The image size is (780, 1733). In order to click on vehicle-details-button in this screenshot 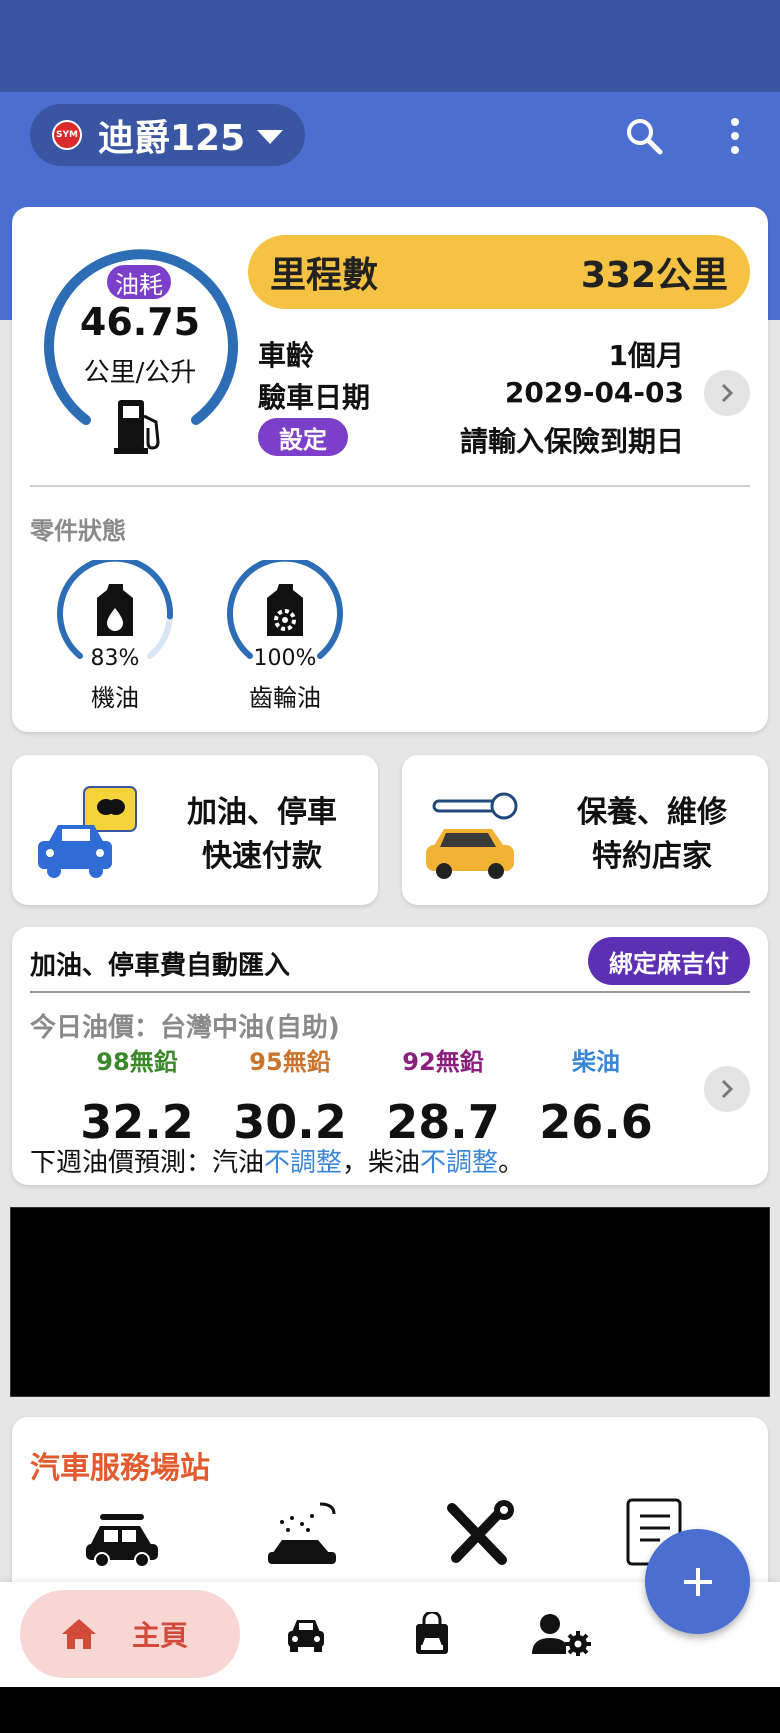, I will do `click(727, 393)`.